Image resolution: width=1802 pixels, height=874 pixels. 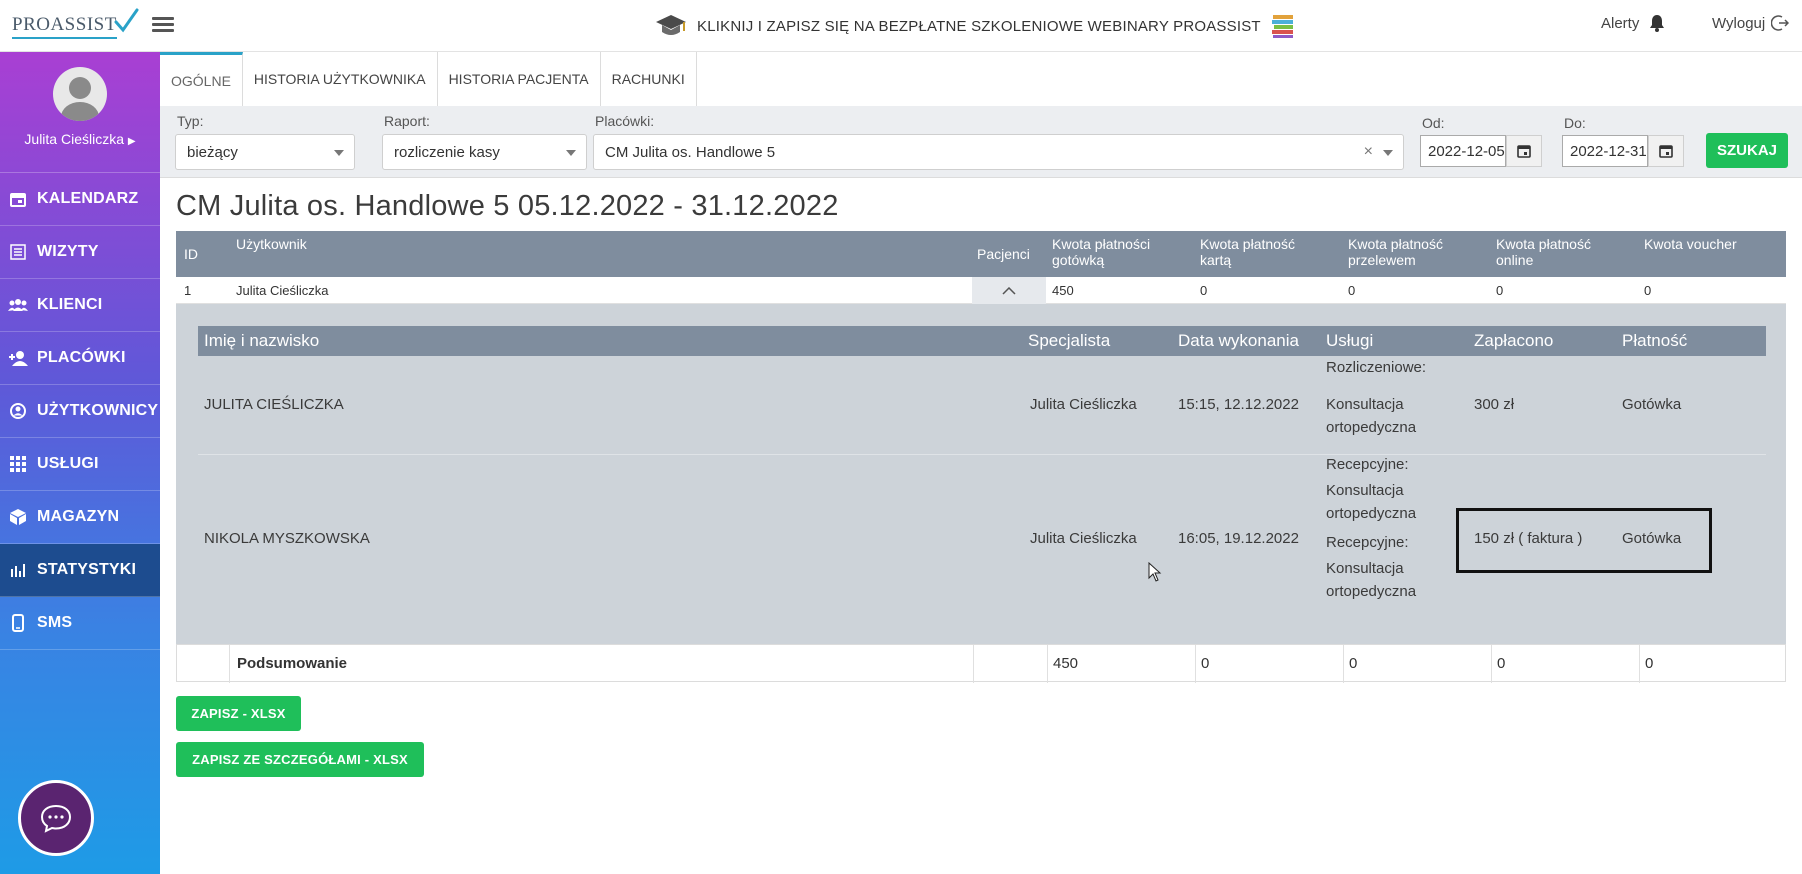 What do you see at coordinates (1238, 538) in the screenshot?
I see `detail-date: 16:05, 19.12.2022` at bounding box center [1238, 538].